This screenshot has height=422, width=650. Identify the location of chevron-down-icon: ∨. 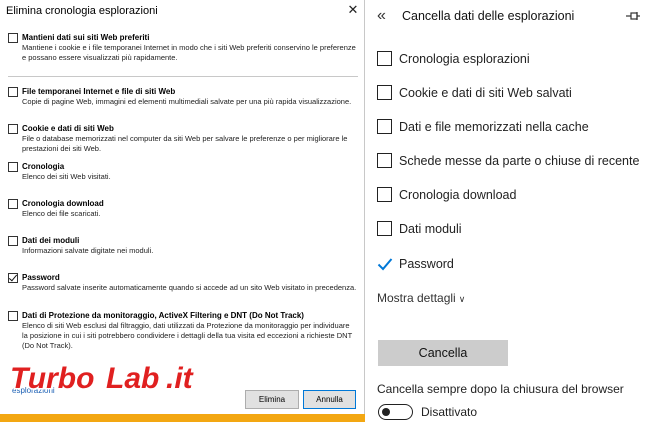
(462, 299).